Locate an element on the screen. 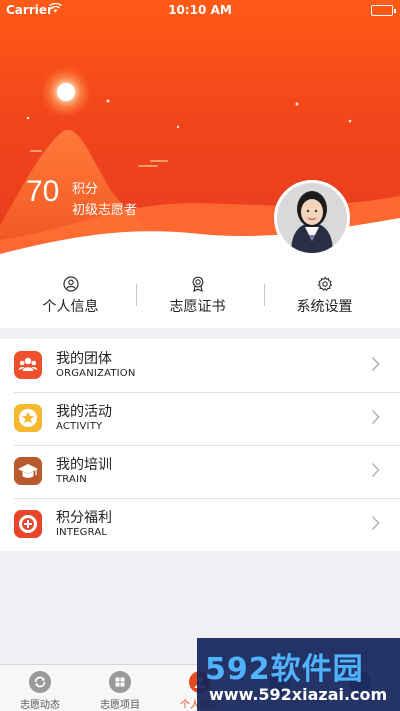  clock-label: 10:10 AM is located at coordinates (200, 10).